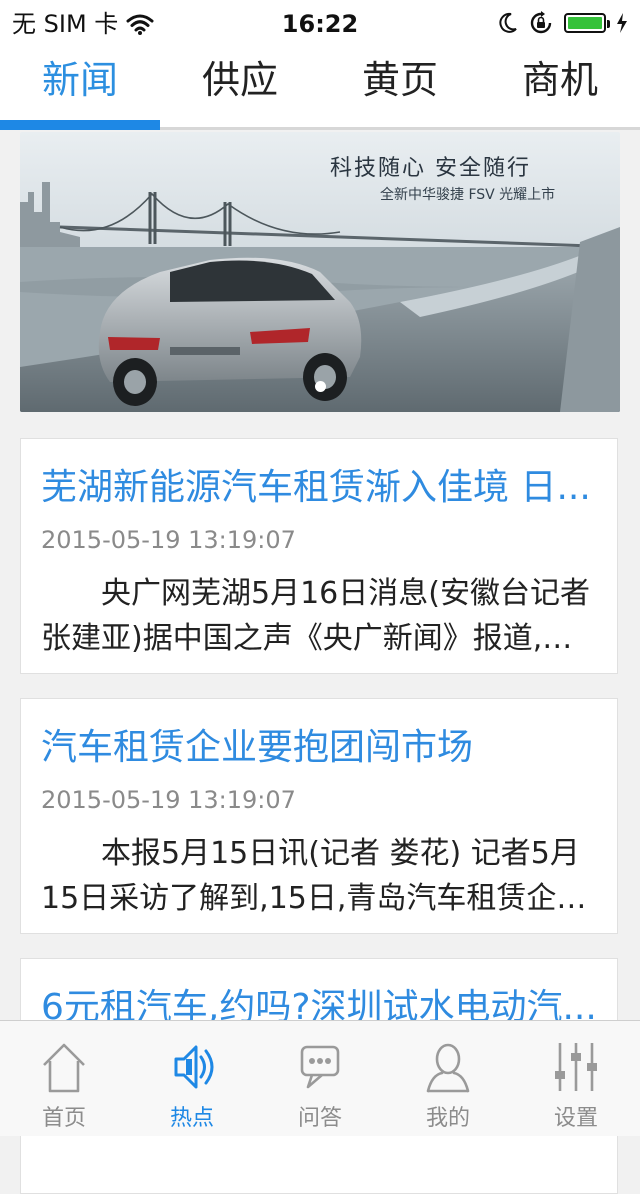 The image size is (640, 1194). What do you see at coordinates (448, 1068) in the screenshot?
I see `user-icon` at bounding box center [448, 1068].